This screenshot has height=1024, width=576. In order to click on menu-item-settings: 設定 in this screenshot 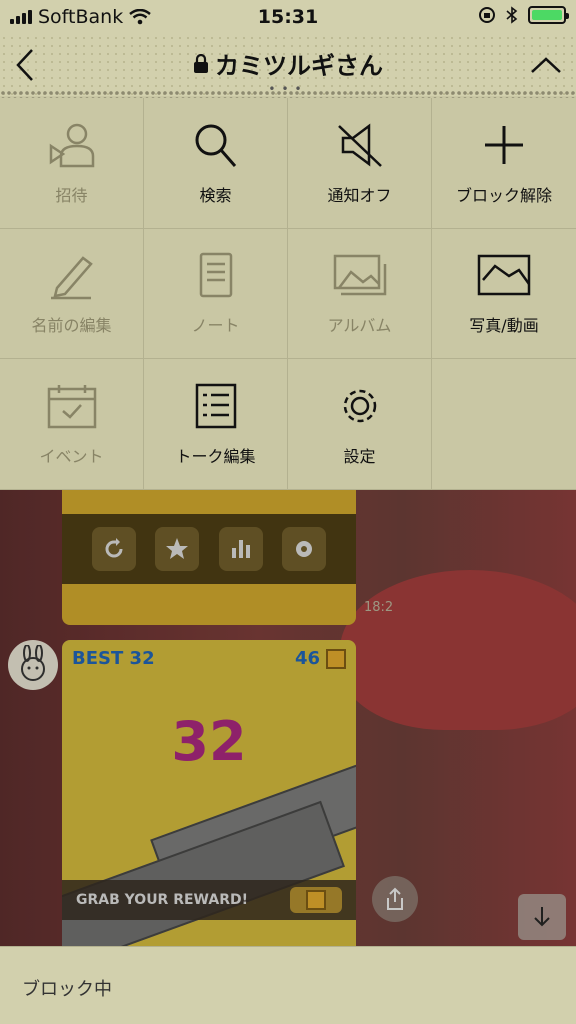, I will do `click(360, 424)`.